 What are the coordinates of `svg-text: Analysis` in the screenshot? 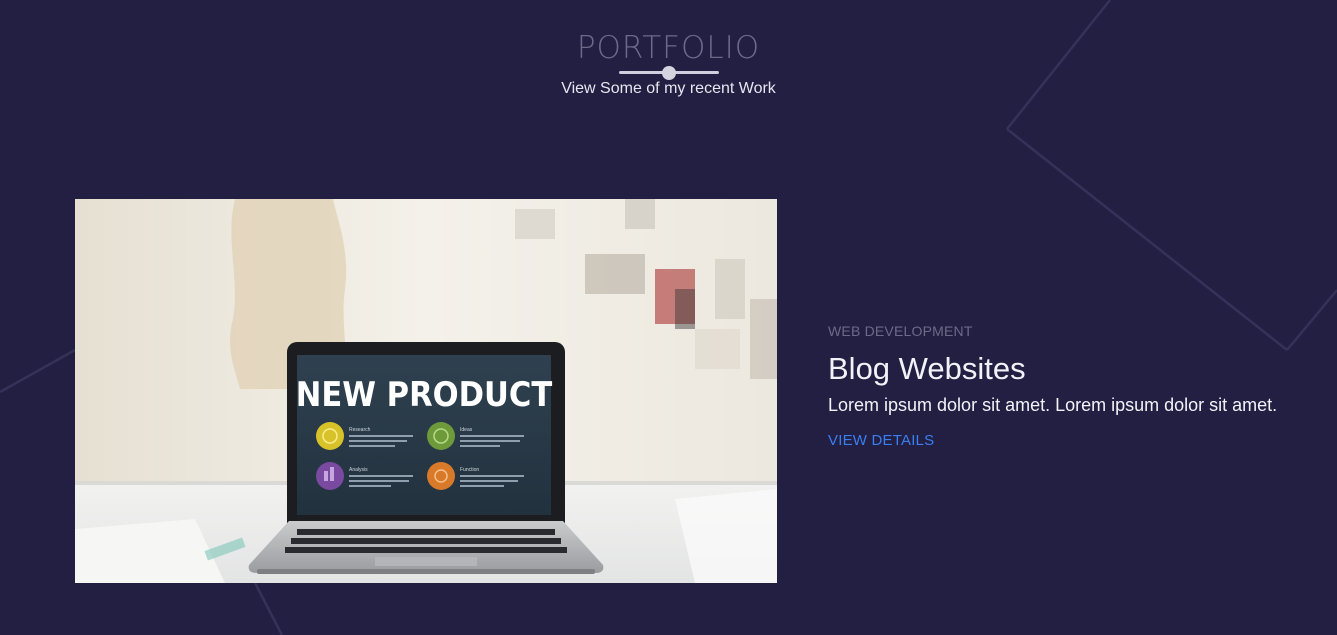 It's located at (358, 470).